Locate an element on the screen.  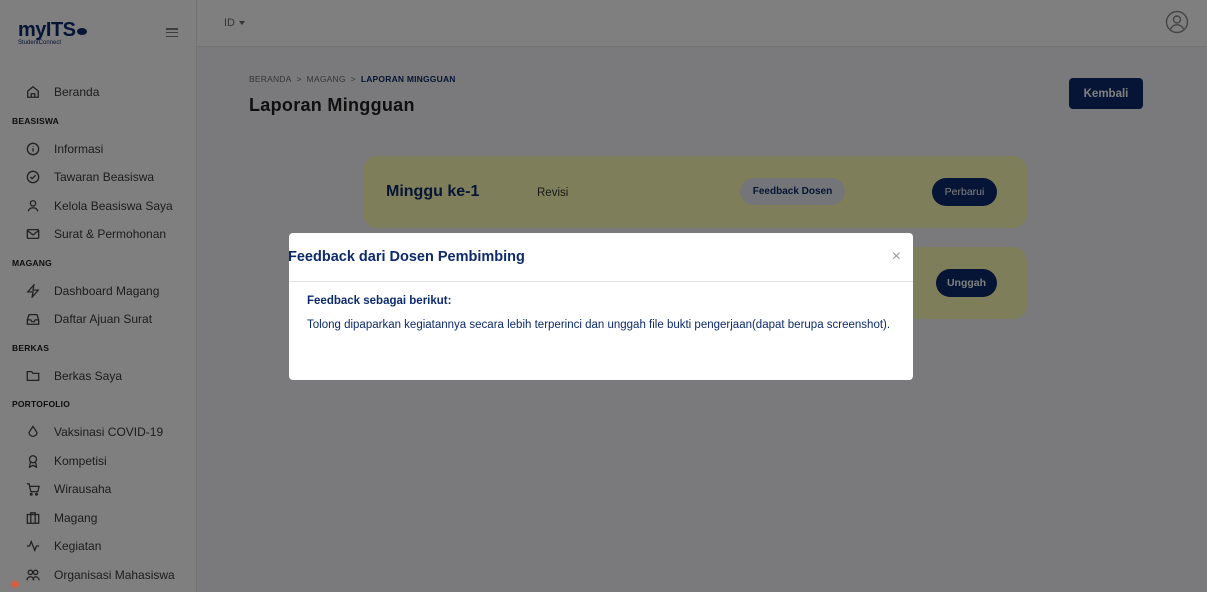
close-icon: × is located at coordinates (896, 257).